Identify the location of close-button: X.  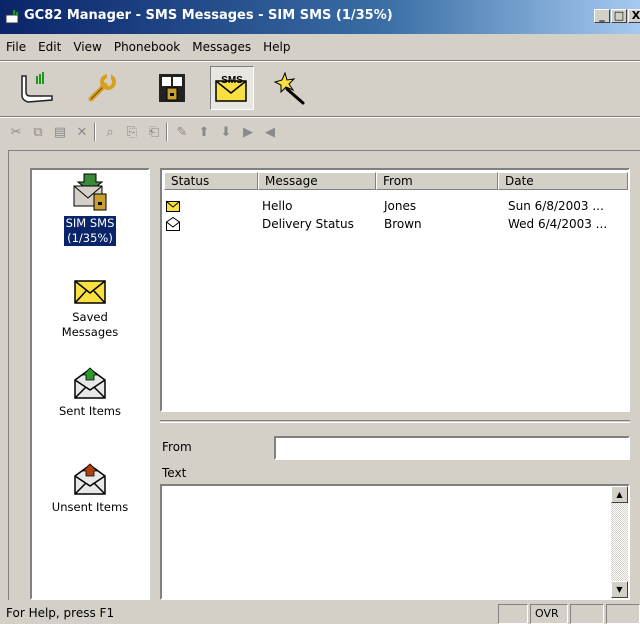
(634, 16).